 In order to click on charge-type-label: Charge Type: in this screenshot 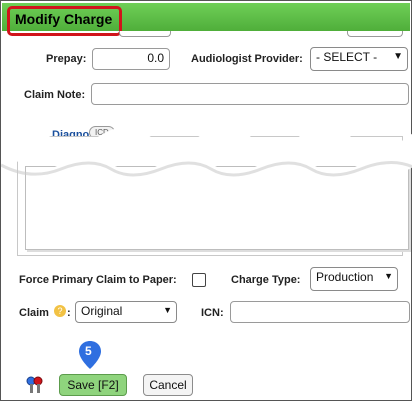, I will do `click(266, 280)`.